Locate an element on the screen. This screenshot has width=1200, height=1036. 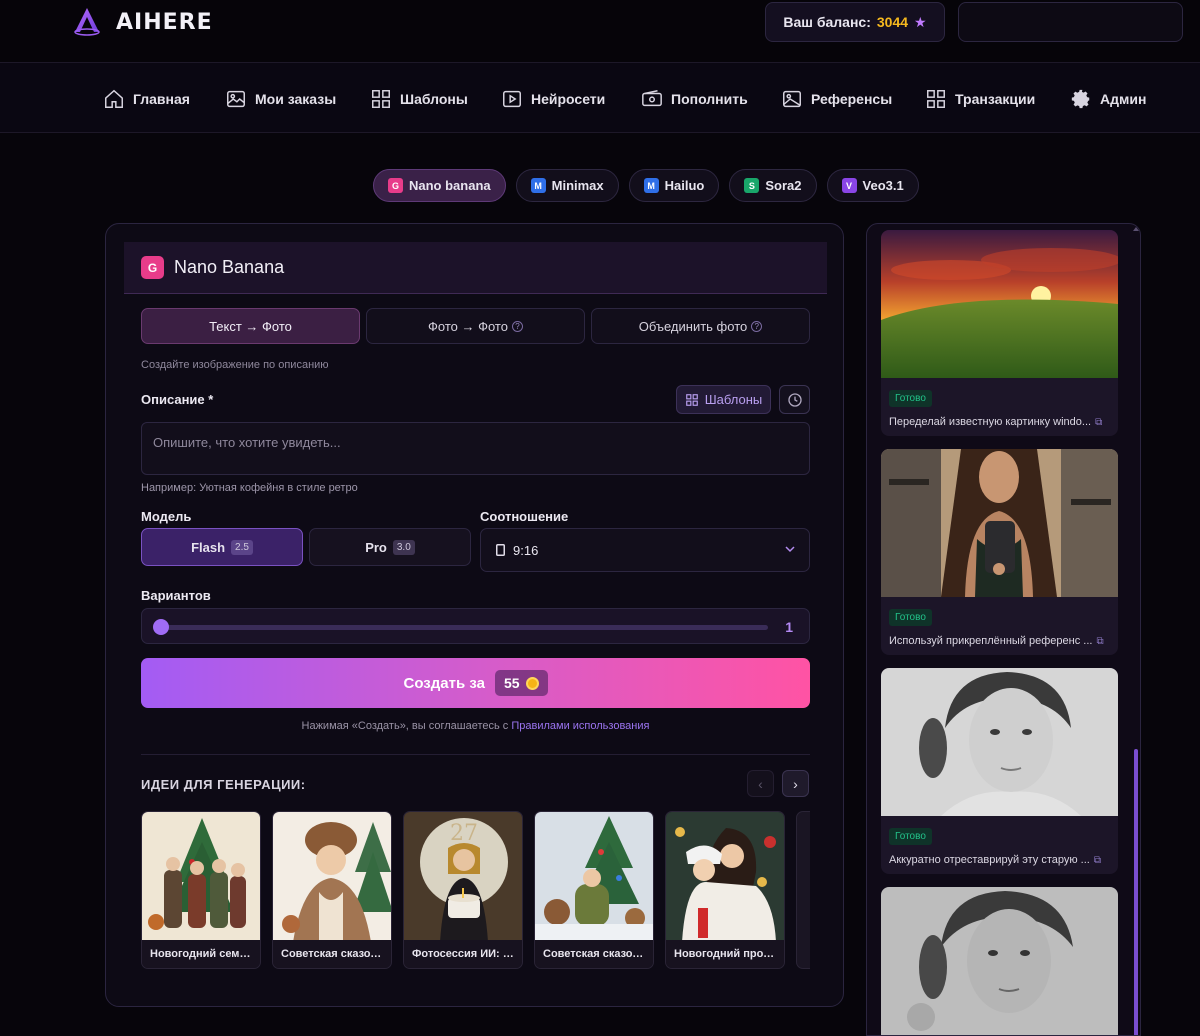
variants-slider: 1 is located at coordinates (475, 626).